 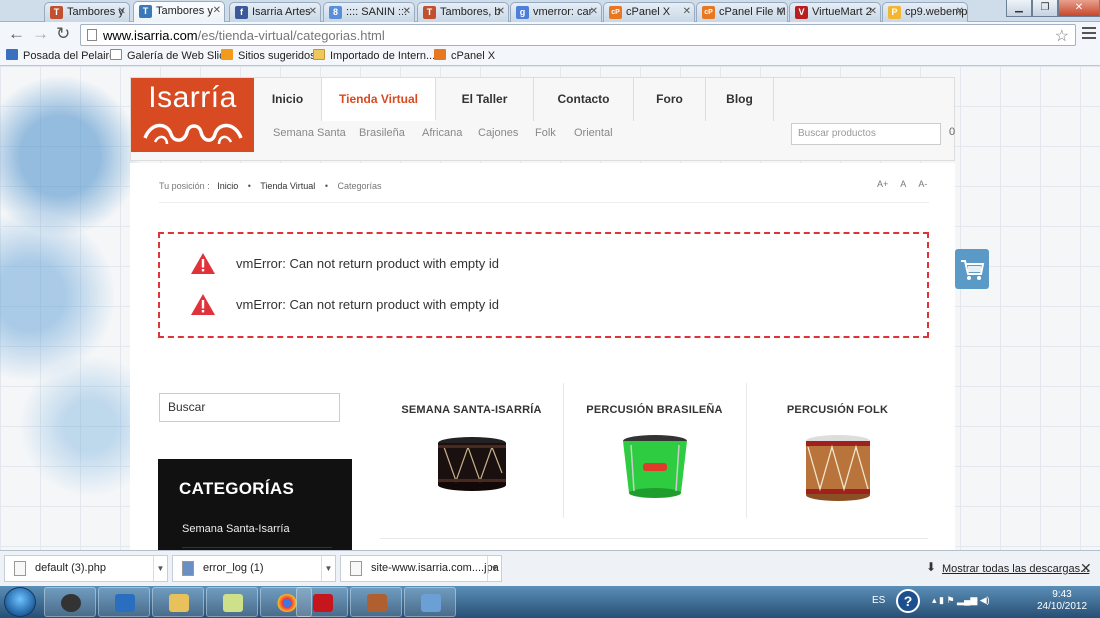 I want to click on clock-date: 24/10/2012, so click(x=1062, y=606).